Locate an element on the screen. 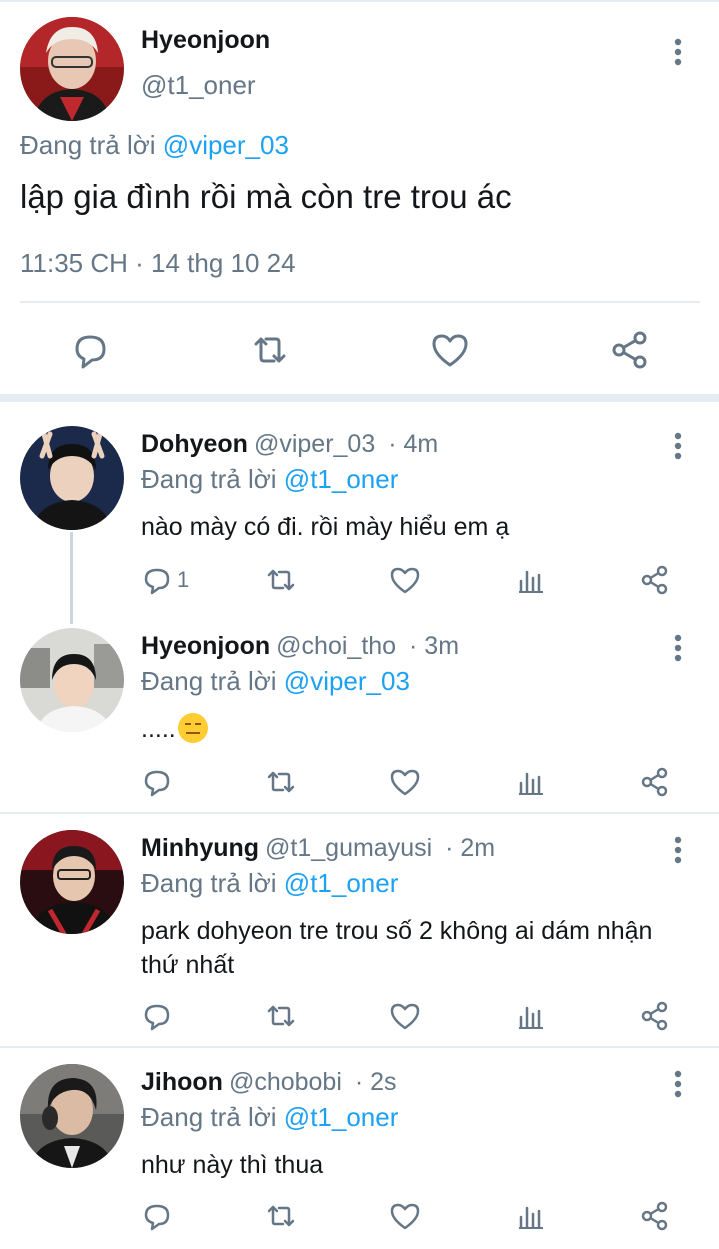 Image resolution: width=719 pixels, height=1249 pixels. reply-button: 1 is located at coordinates (165, 580).